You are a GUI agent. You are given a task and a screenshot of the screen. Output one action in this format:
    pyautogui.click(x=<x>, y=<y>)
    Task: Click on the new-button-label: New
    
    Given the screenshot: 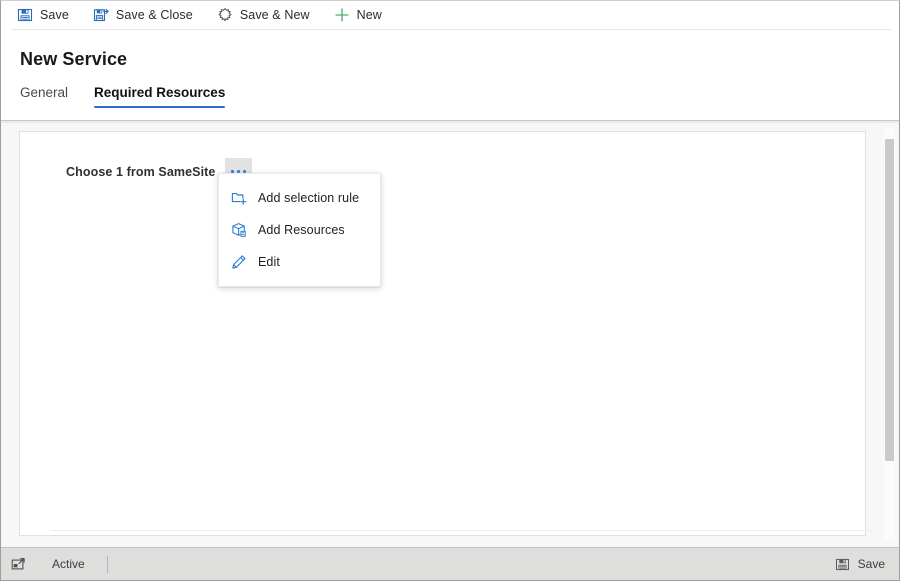 What is the action you would take?
    pyautogui.click(x=369, y=15)
    